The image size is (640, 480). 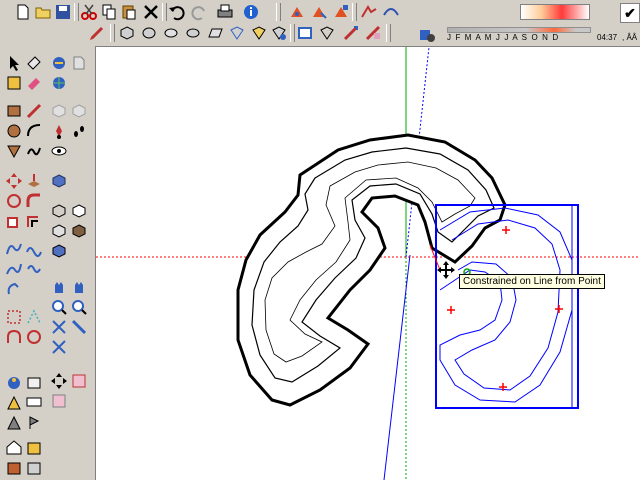 What do you see at coordinates (391, 12) in the screenshot?
I see `sandbox-smoove-icon` at bounding box center [391, 12].